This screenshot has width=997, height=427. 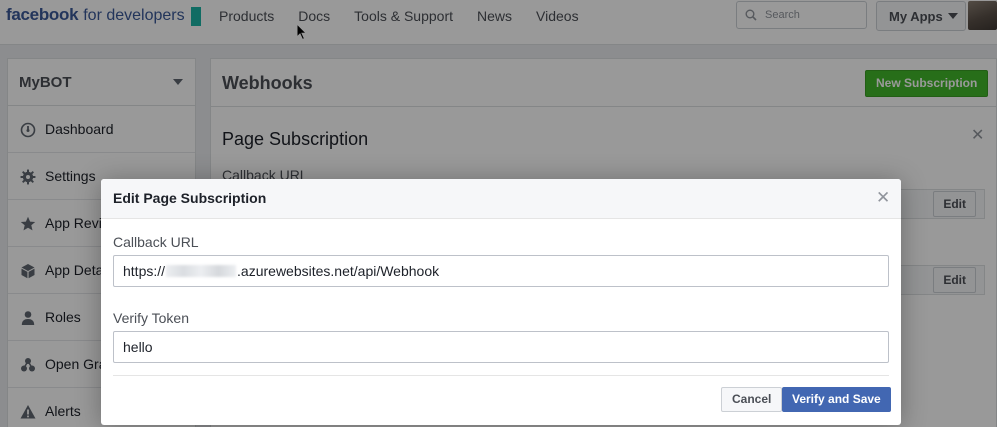 What do you see at coordinates (138, 347) in the screenshot?
I see `verify-token-value: hello` at bounding box center [138, 347].